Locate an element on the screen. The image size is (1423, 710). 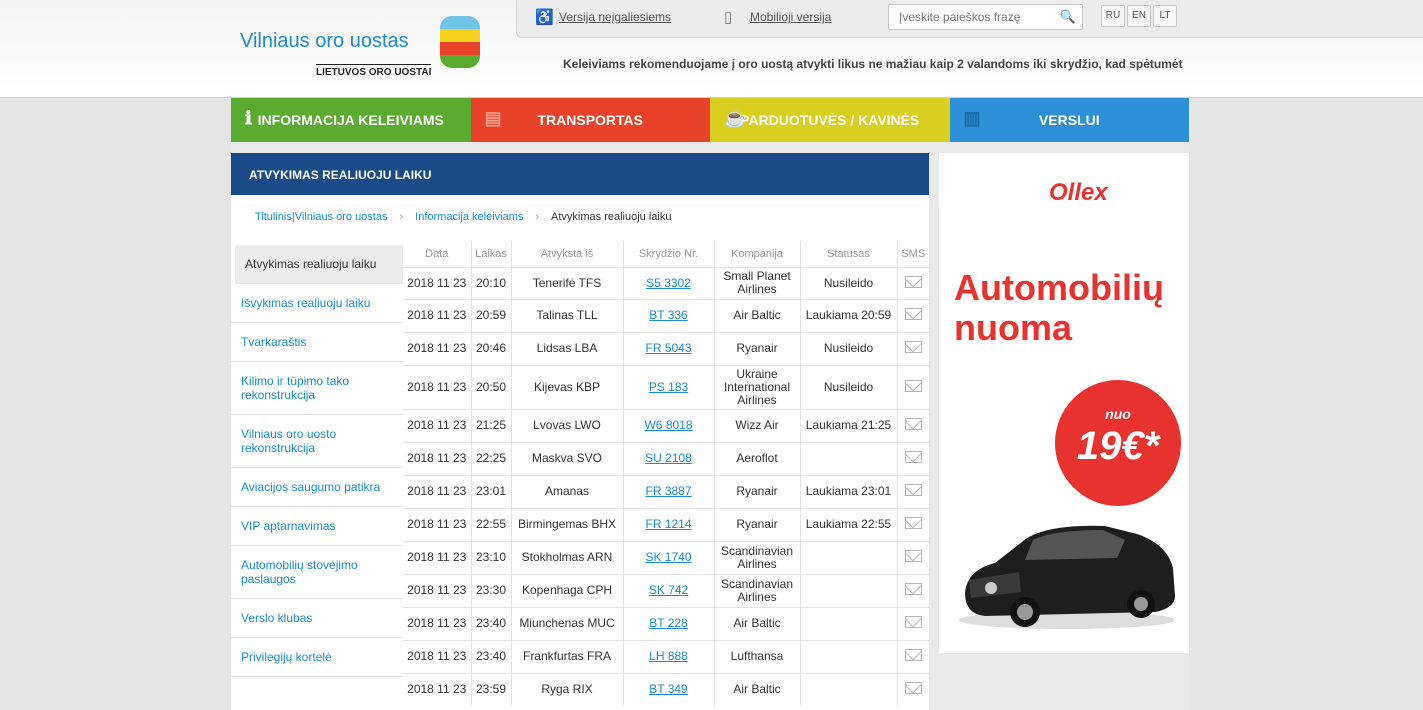
column-header-date: Data is located at coordinates (437, 254).